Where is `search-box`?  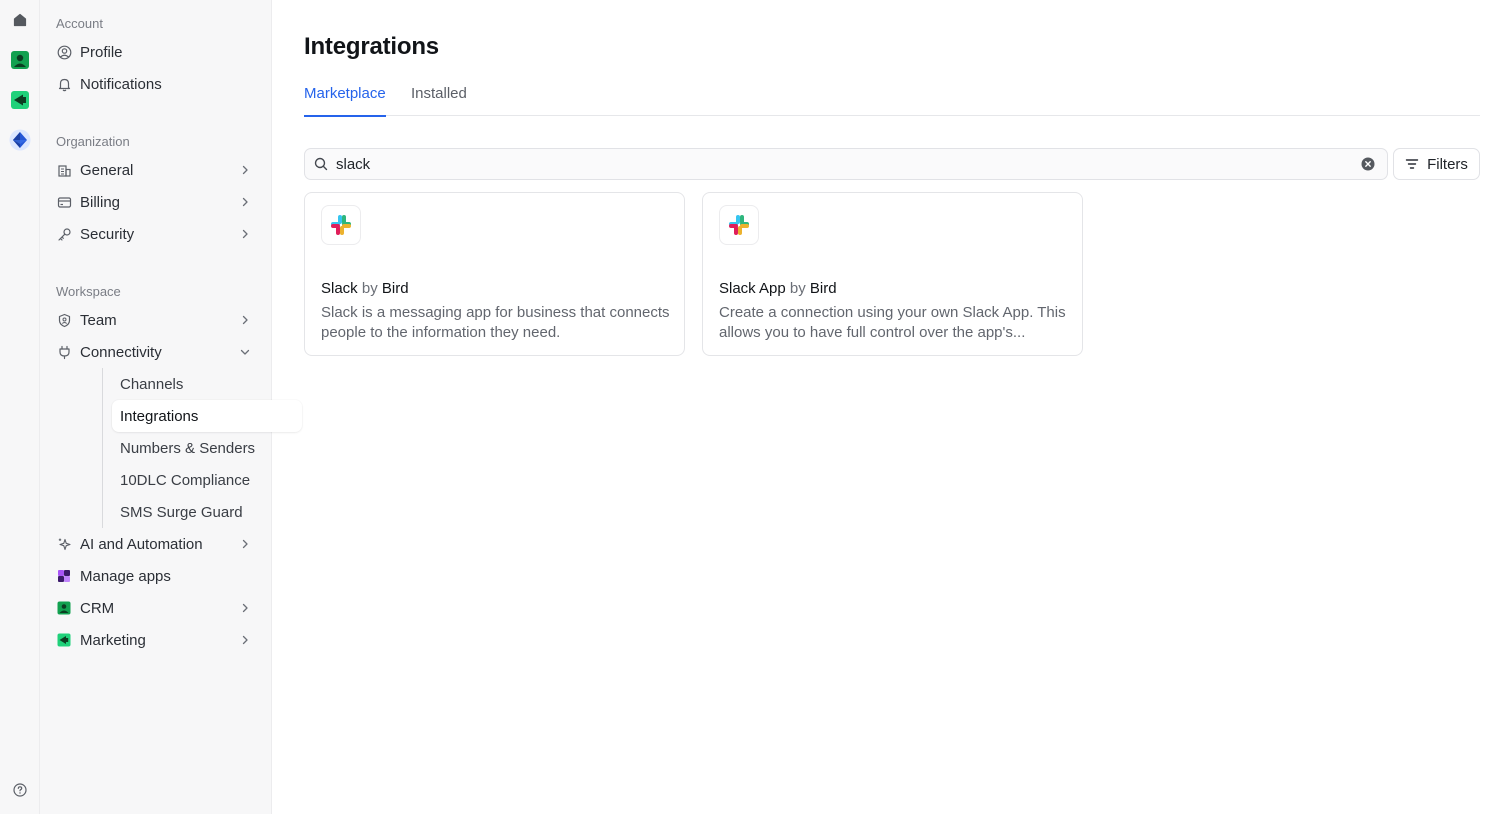
search-box is located at coordinates (846, 164).